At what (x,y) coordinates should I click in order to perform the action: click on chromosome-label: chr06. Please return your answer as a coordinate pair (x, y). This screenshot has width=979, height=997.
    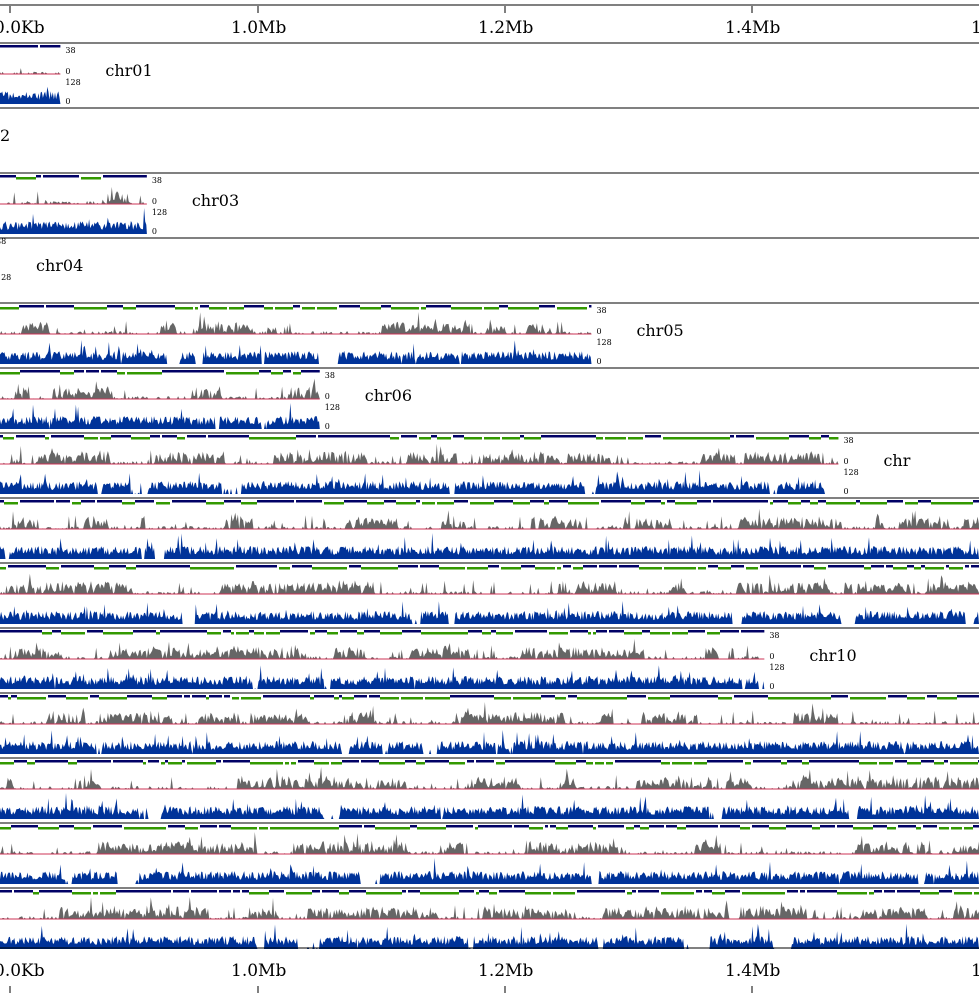
    Looking at the image, I should click on (388, 395).